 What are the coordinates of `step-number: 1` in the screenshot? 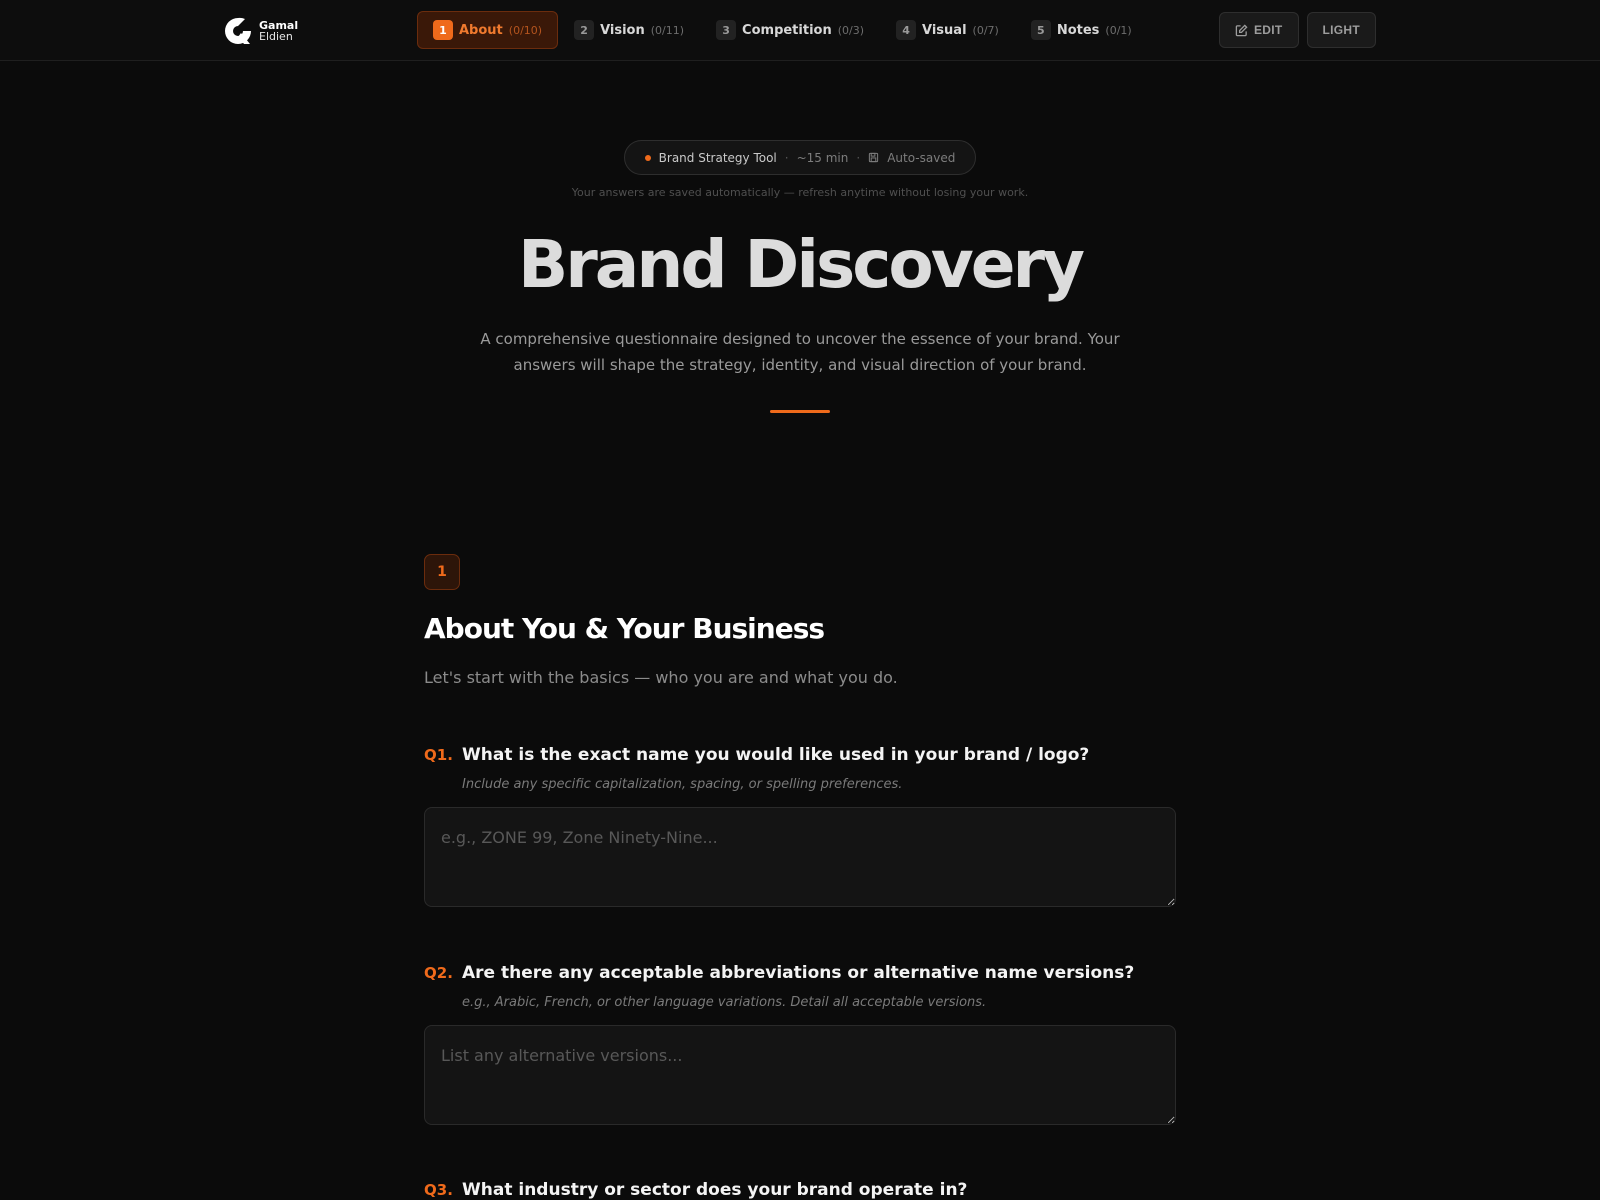 It's located at (443, 30).